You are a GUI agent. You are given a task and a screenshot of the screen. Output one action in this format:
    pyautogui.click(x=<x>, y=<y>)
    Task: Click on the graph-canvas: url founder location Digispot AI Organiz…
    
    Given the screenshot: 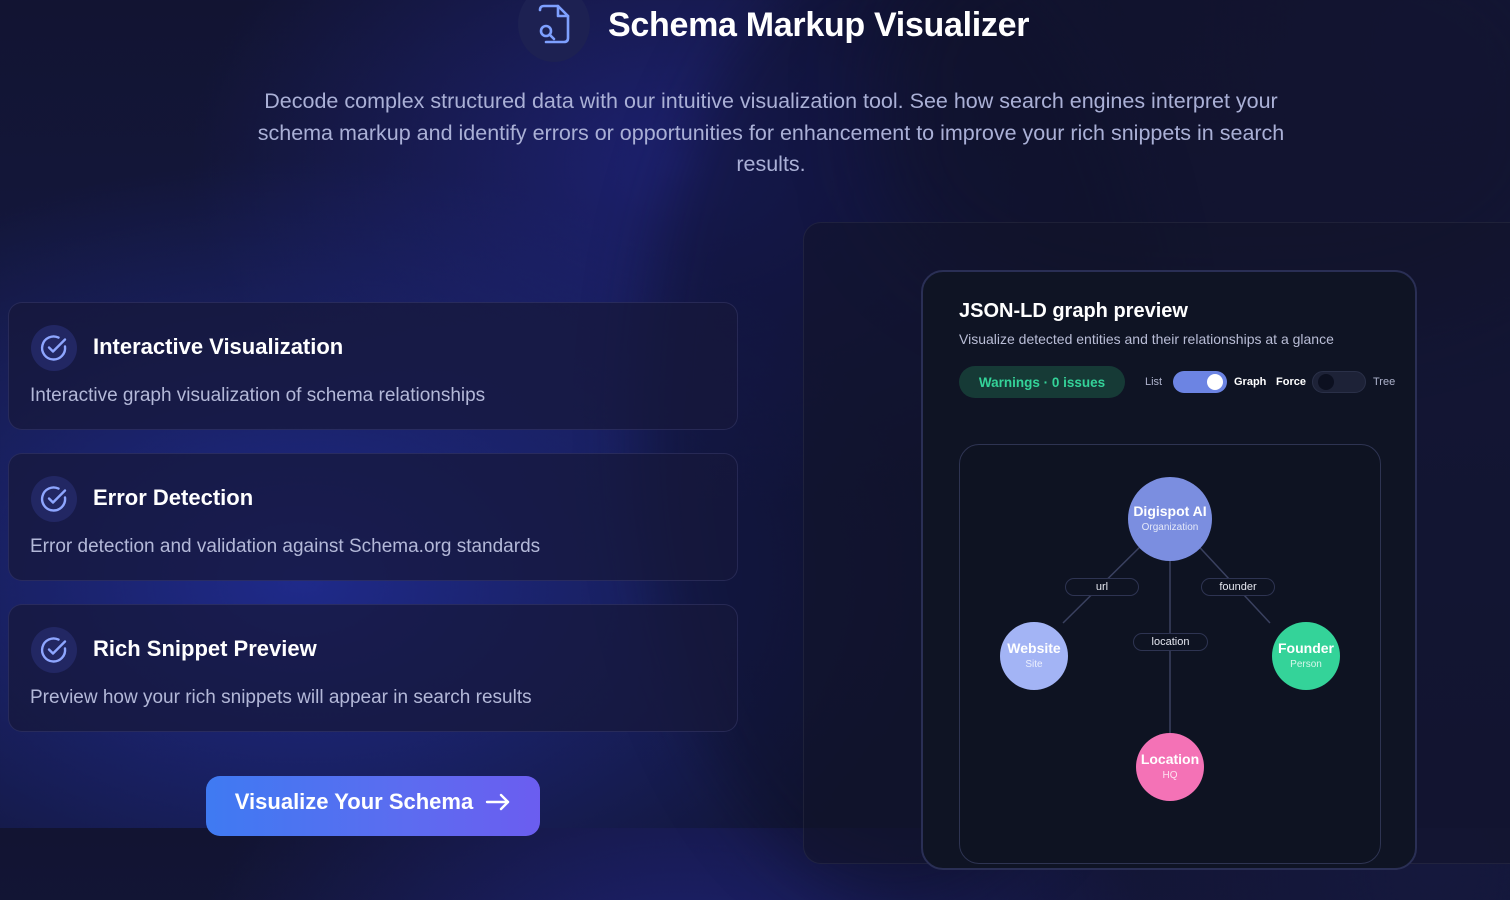 What is the action you would take?
    pyautogui.click(x=1170, y=654)
    